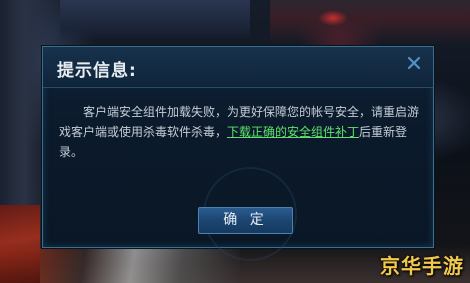 Image resolution: width=470 pixels, height=283 pixels. What do you see at coordinates (120, 265) in the screenshot?
I see `background-art-bottom-logo` at bounding box center [120, 265].